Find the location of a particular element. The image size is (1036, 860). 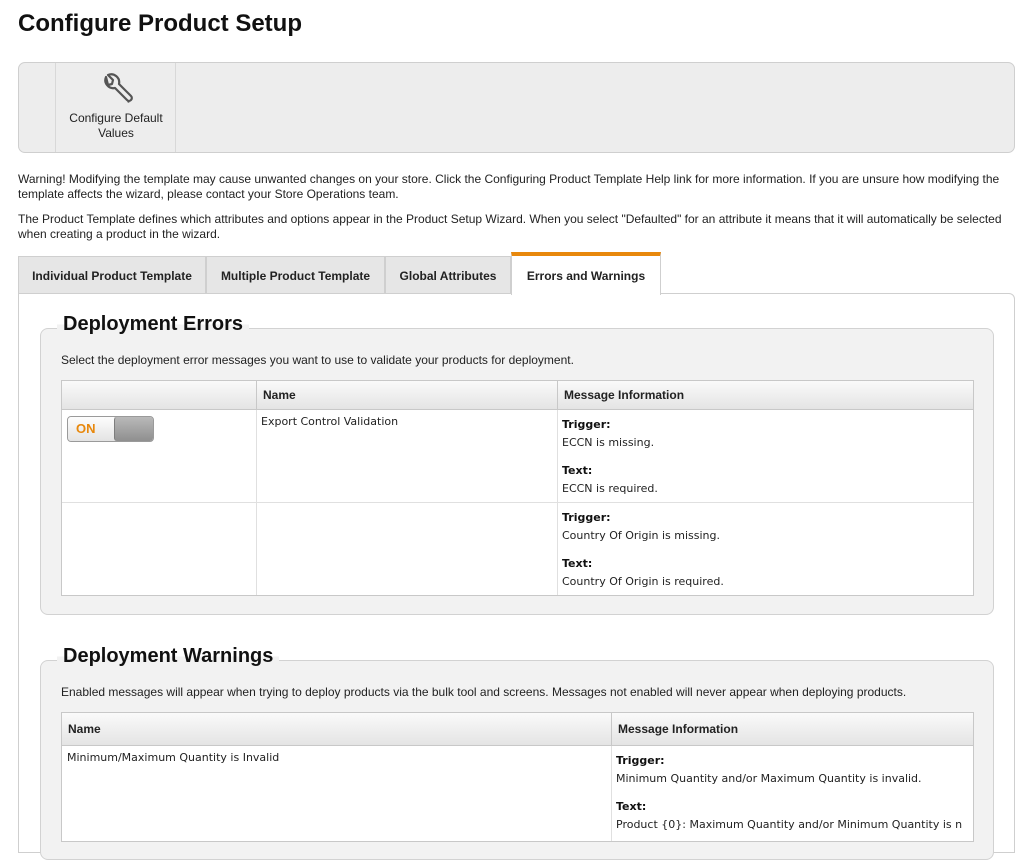

error-enabled-toggle: ON is located at coordinates (110, 429).